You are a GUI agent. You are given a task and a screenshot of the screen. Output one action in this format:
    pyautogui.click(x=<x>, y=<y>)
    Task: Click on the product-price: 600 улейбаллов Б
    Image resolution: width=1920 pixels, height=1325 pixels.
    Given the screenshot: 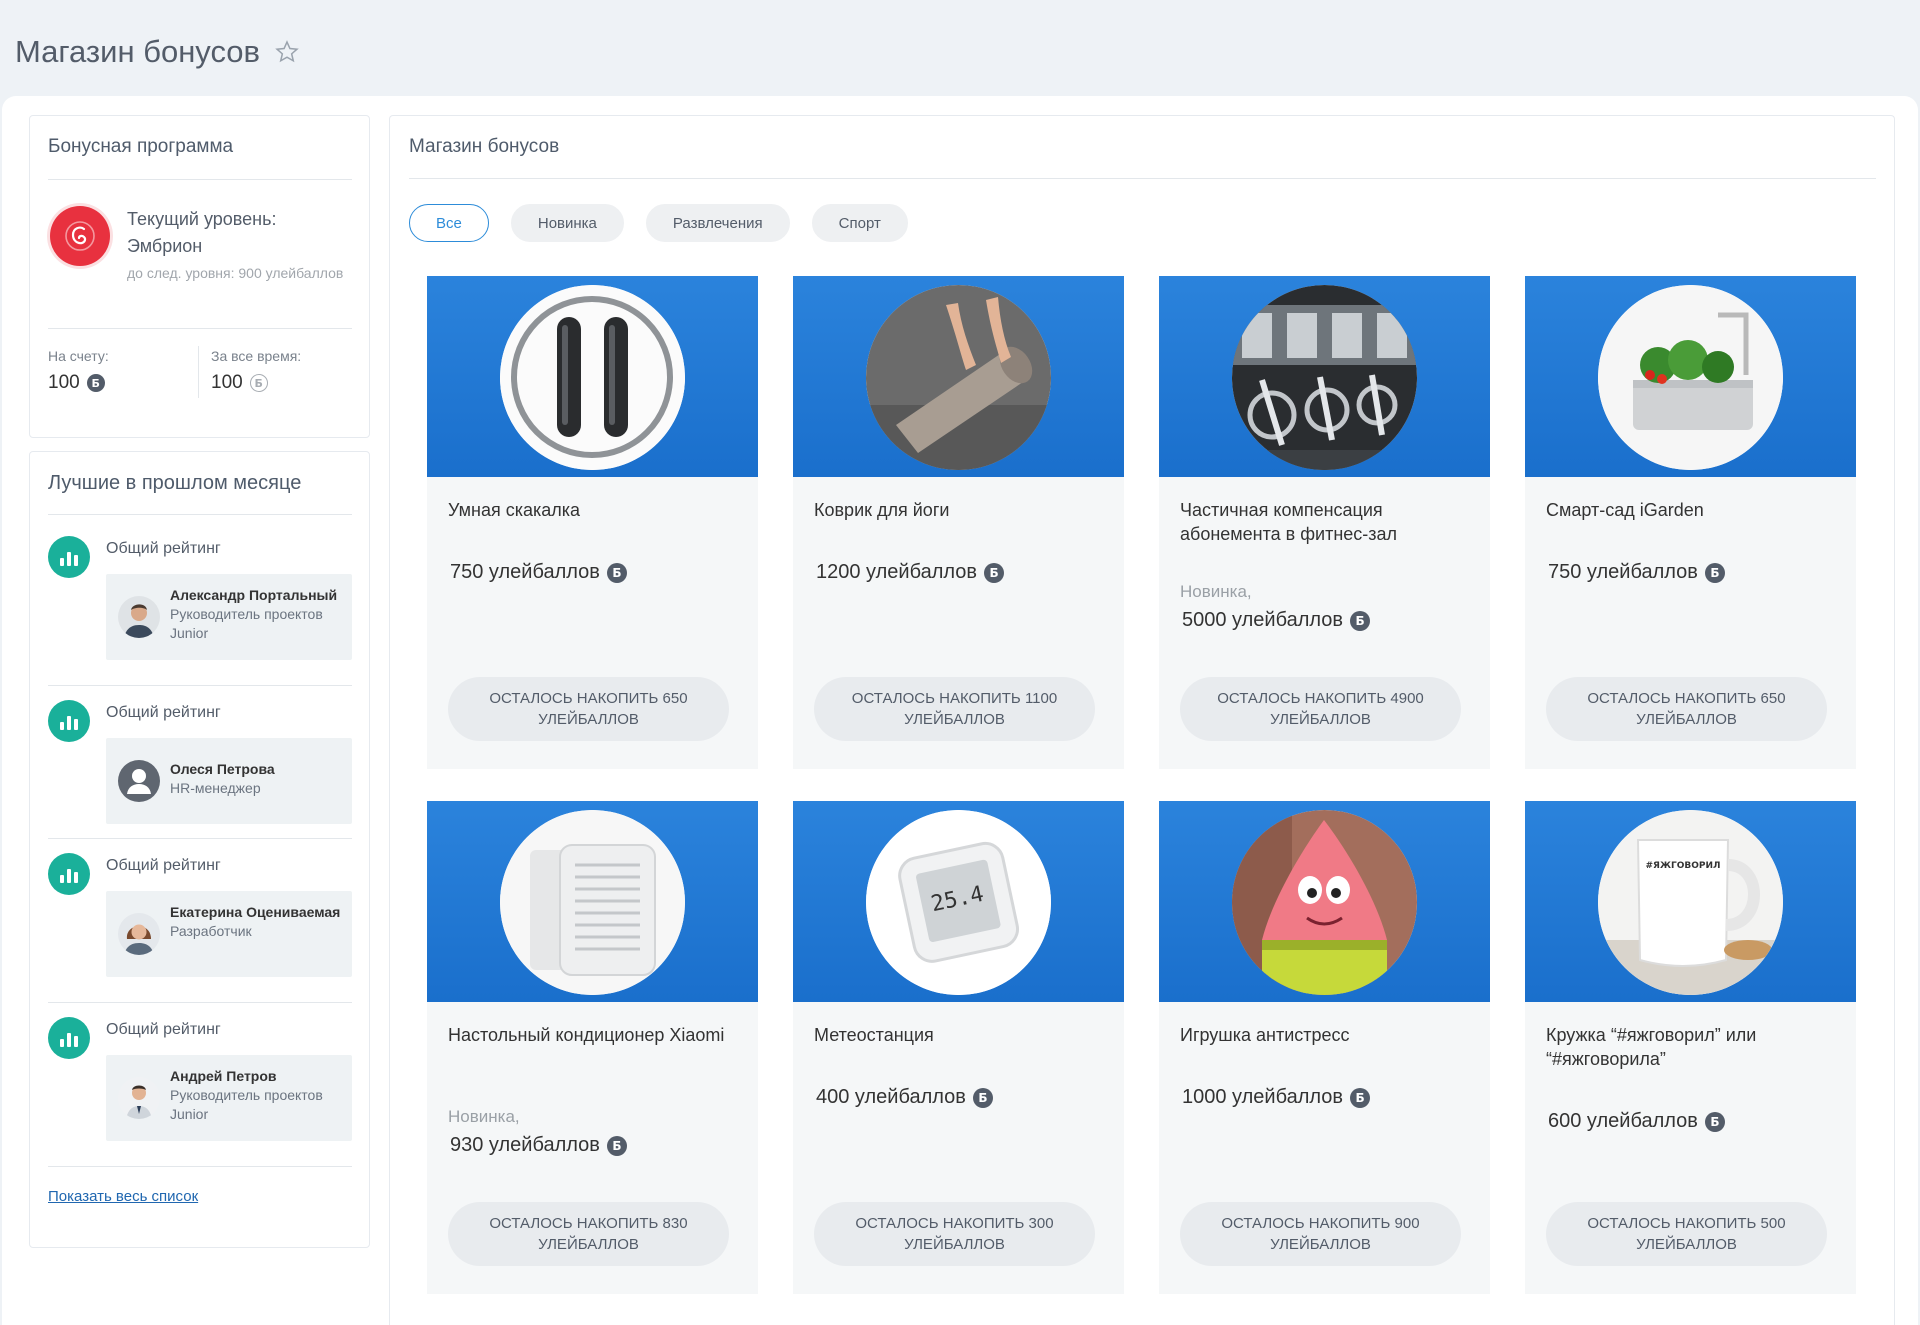 What is the action you would take?
    pyautogui.click(x=1636, y=1121)
    